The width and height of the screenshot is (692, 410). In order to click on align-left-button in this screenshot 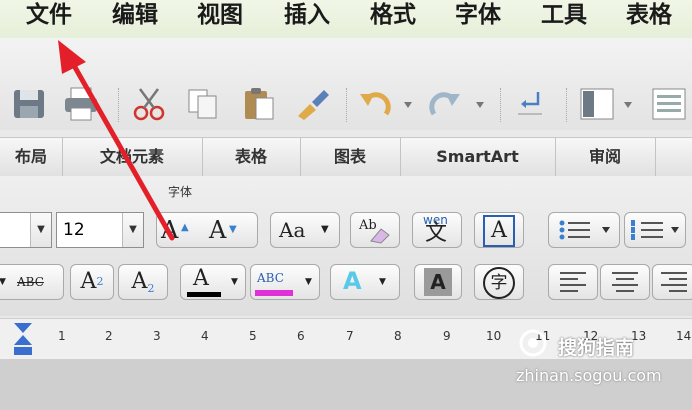, I will do `click(573, 282)`.